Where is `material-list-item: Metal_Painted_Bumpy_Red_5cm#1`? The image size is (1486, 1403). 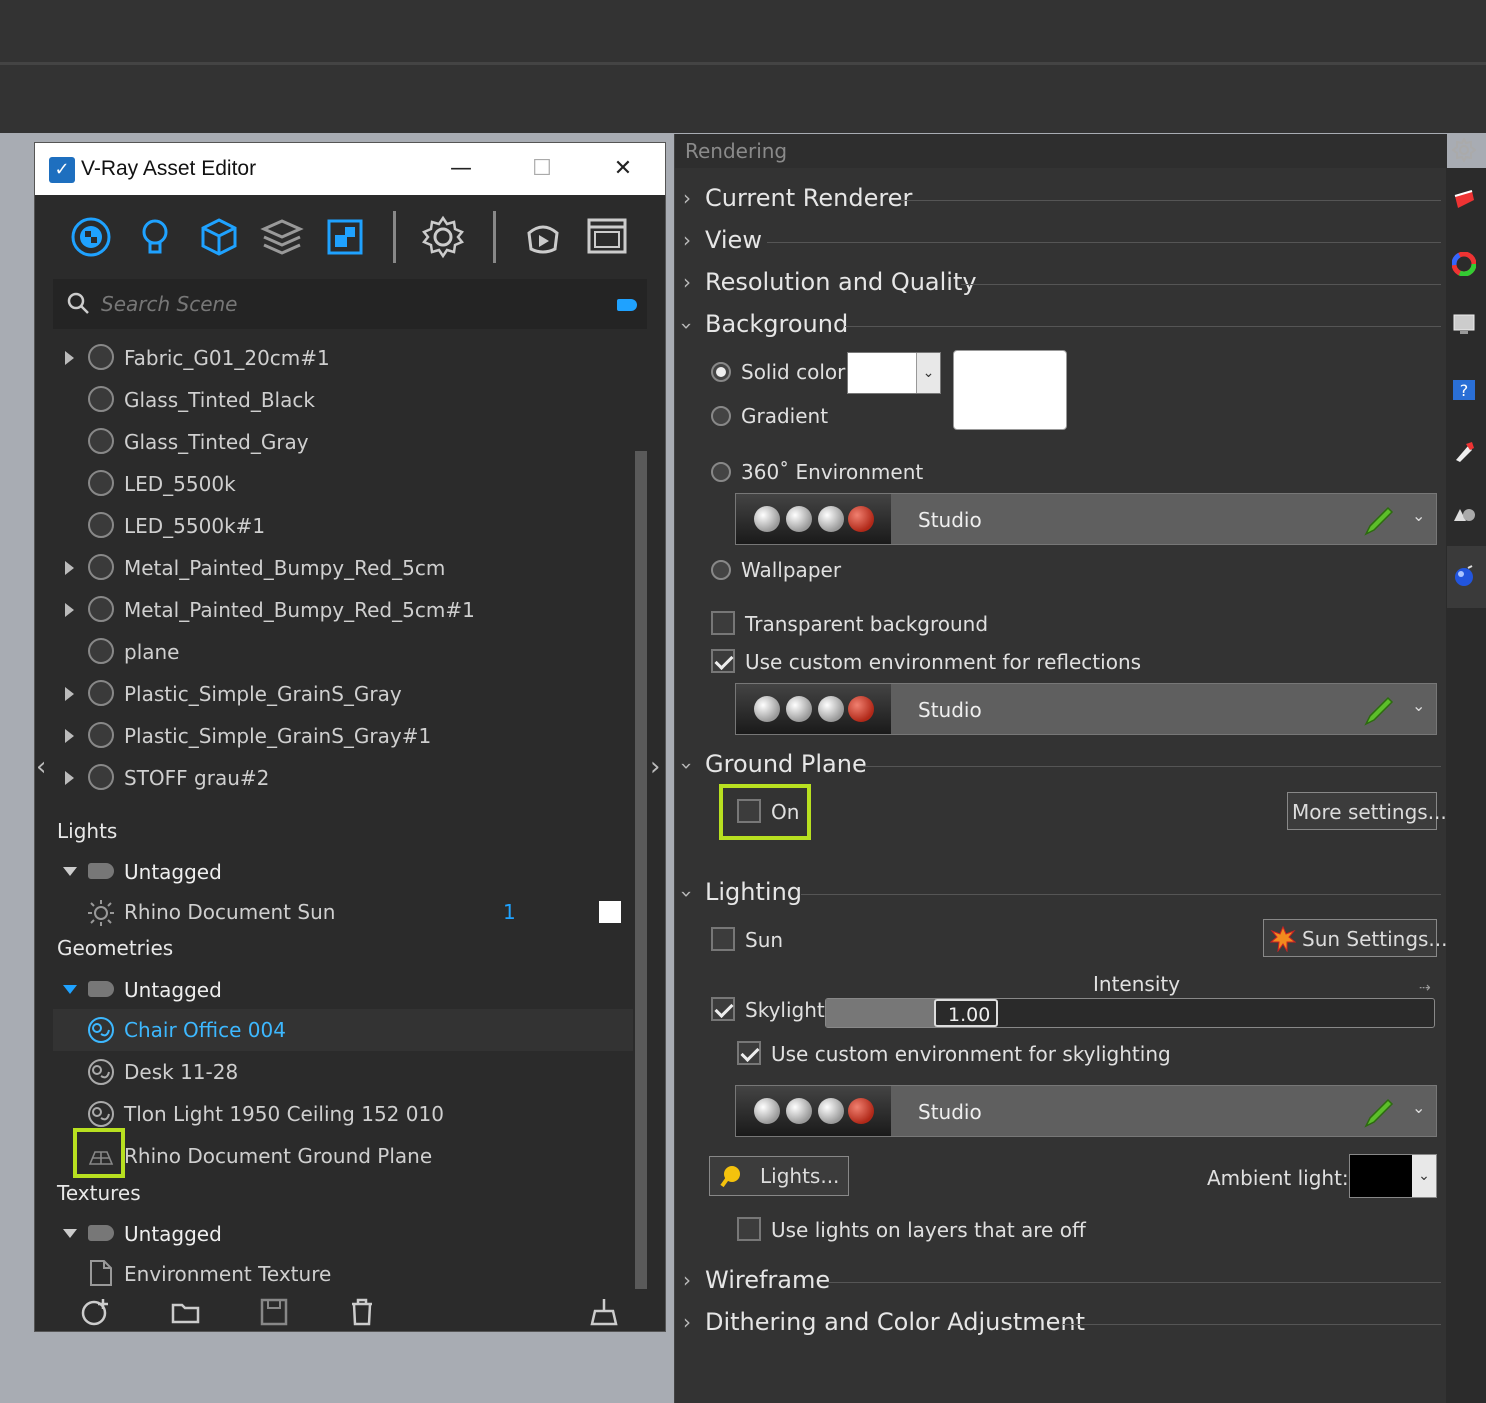
material-list-item: Metal_Painted_Bumpy_Red_5cm#1 is located at coordinates (343, 610).